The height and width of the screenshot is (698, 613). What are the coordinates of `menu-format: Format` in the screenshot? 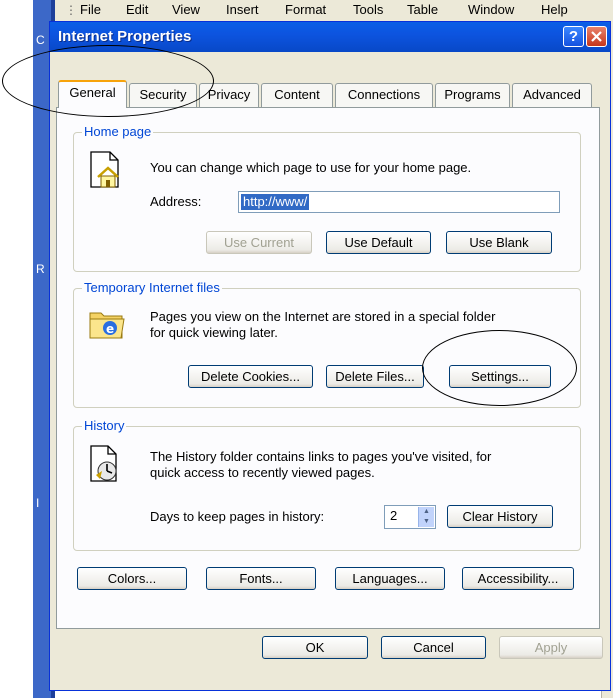 It's located at (305, 9).